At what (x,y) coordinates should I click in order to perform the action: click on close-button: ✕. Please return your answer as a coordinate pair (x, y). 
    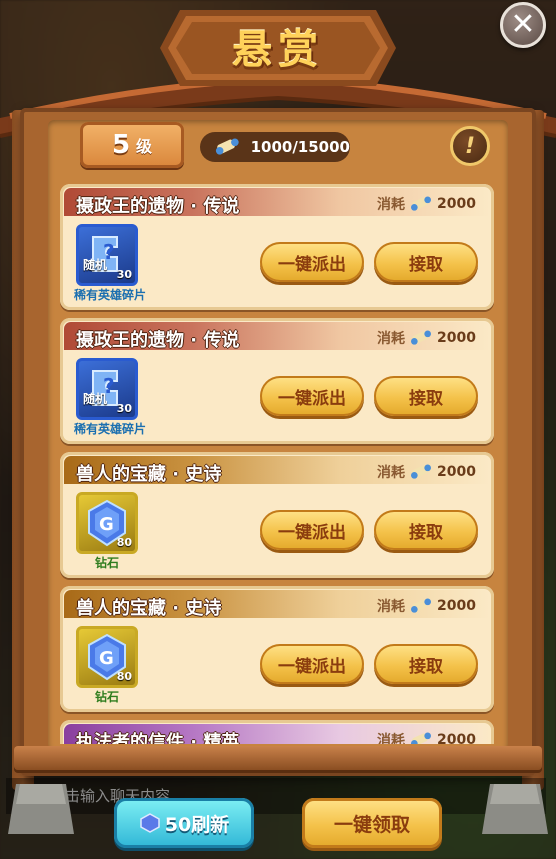
    Looking at the image, I should click on (523, 25).